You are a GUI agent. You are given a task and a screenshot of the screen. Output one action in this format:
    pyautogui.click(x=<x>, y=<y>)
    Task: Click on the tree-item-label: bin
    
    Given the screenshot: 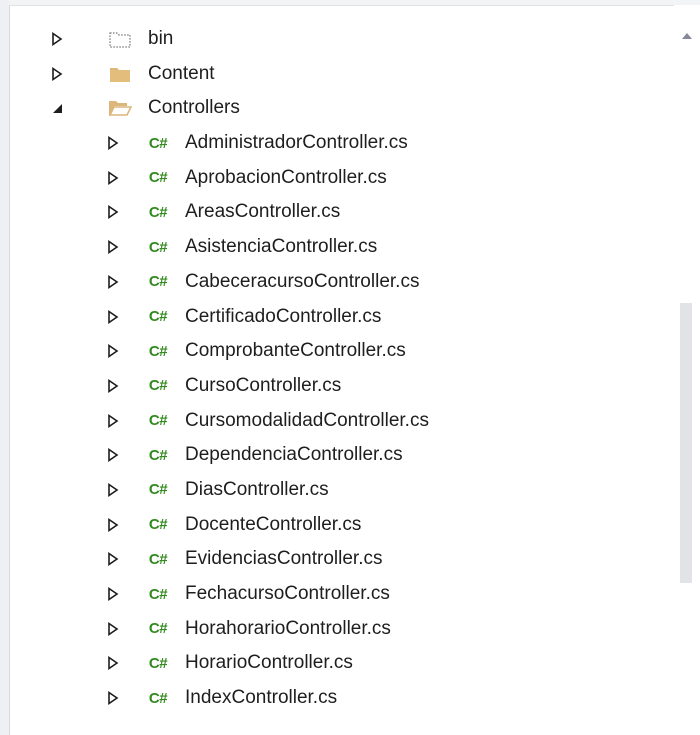 What is the action you would take?
    pyautogui.click(x=161, y=38)
    